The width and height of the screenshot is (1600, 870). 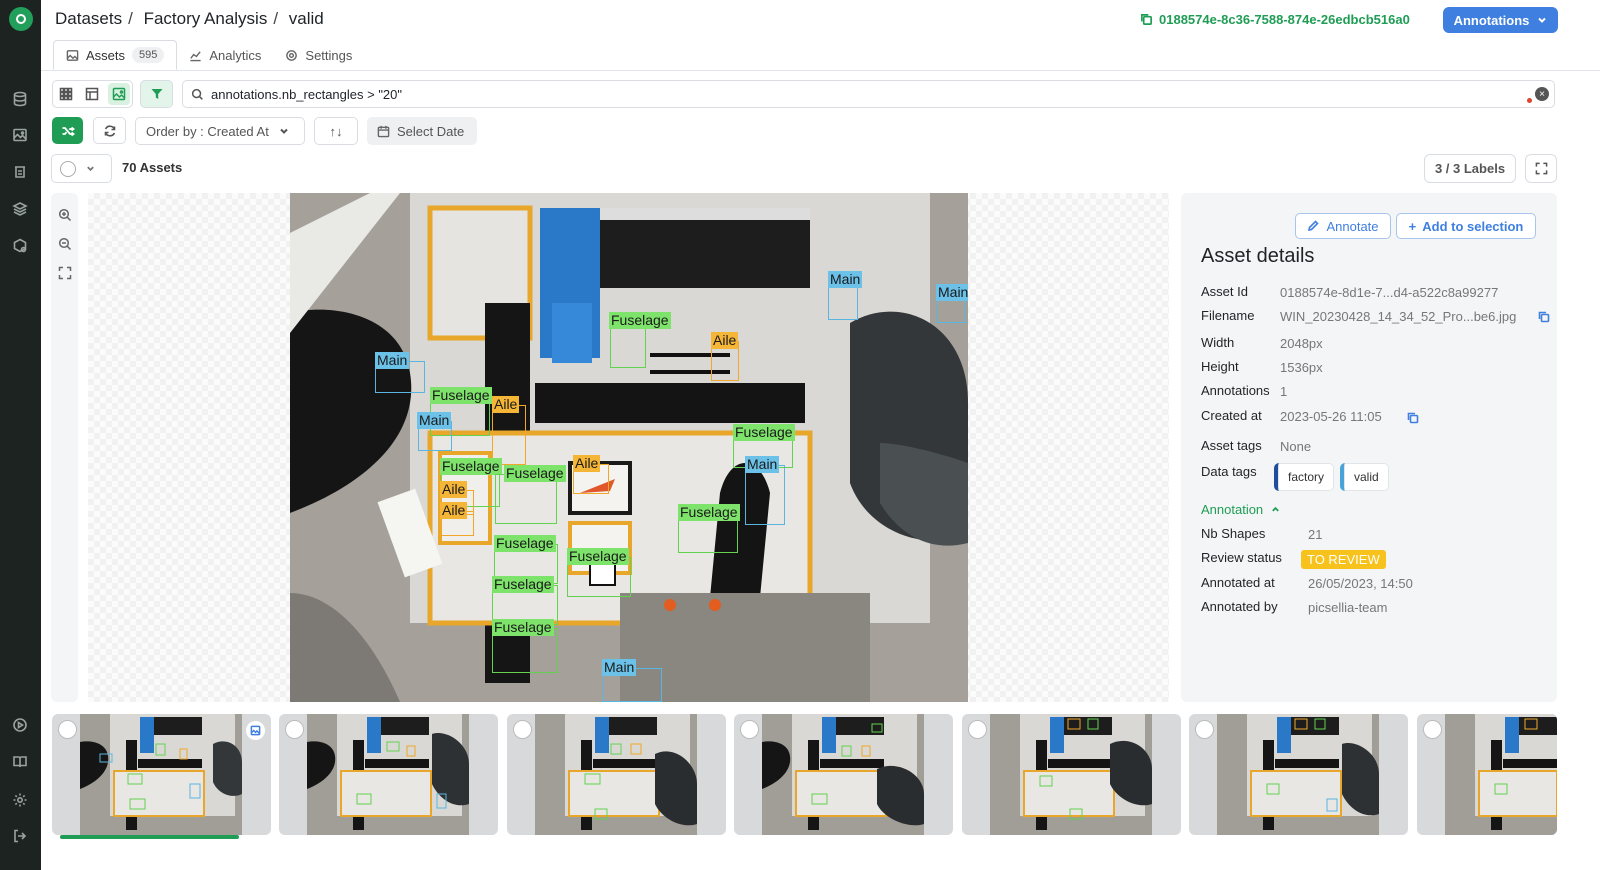 I want to click on grid-view-button, so click(x=66, y=94).